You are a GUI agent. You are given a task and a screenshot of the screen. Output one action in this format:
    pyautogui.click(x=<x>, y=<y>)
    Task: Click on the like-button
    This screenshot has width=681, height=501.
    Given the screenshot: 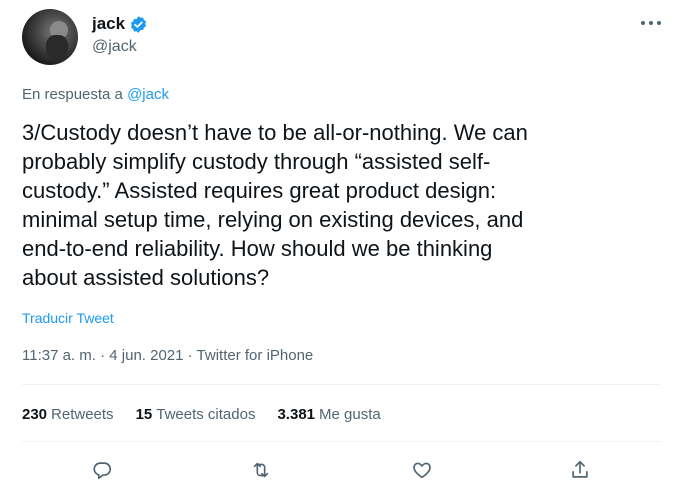 What is the action you would take?
    pyautogui.click(x=422, y=470)
    